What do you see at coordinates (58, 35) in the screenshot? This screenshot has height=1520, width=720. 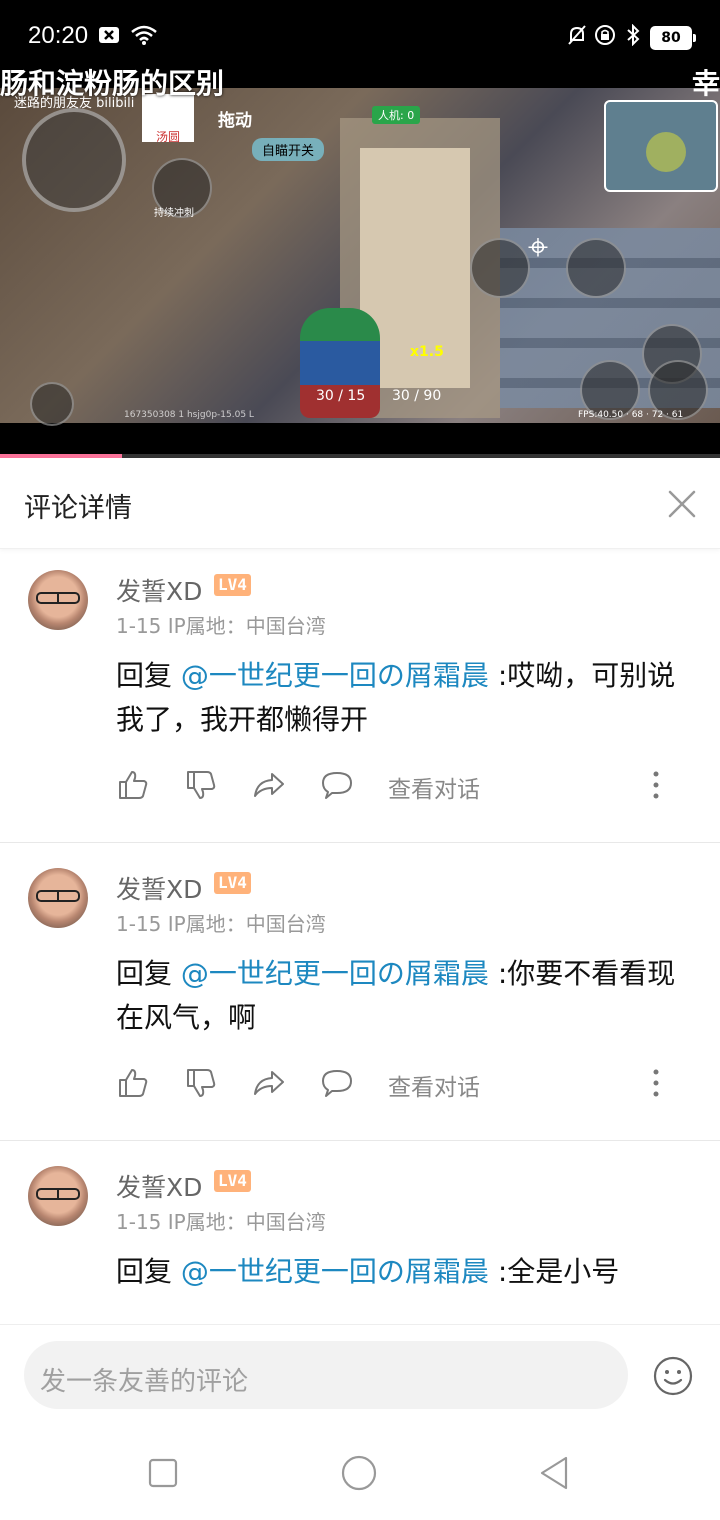 I see `status-time: 20:20` at bounding box center [58, 35].